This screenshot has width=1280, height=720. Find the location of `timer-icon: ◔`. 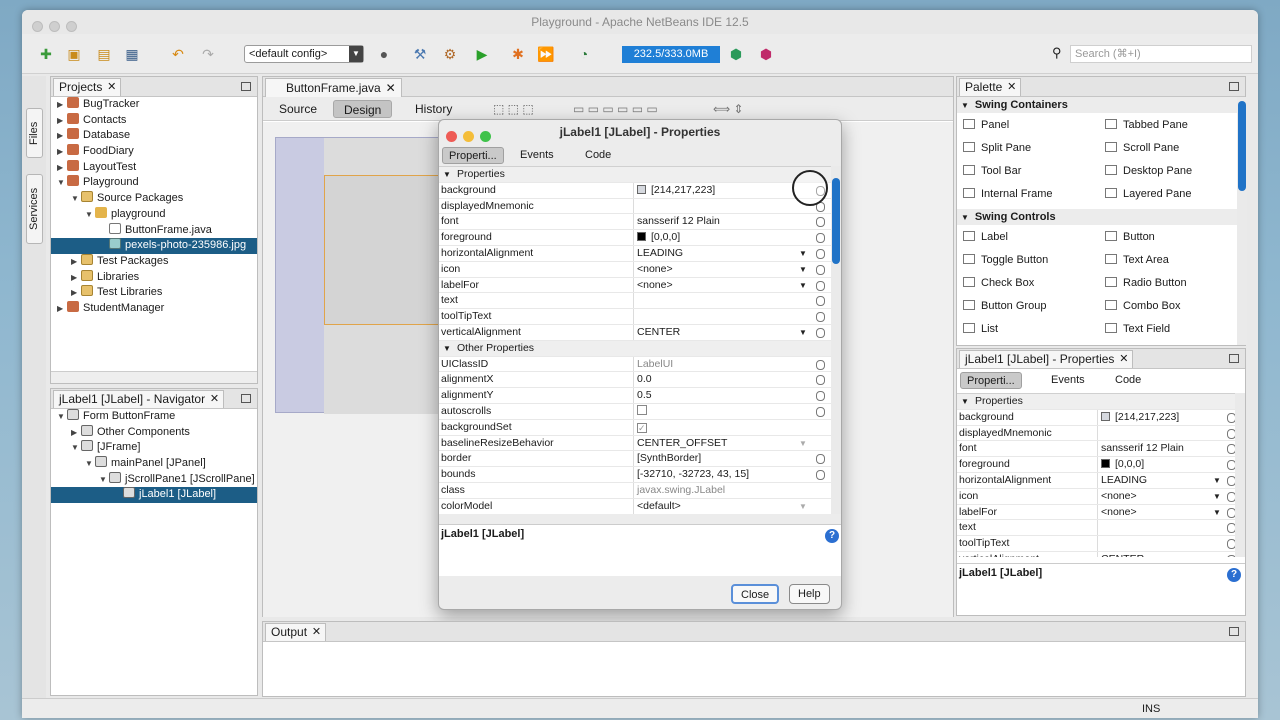

timer-icon: ◔ is located at coordinates (584, 54).